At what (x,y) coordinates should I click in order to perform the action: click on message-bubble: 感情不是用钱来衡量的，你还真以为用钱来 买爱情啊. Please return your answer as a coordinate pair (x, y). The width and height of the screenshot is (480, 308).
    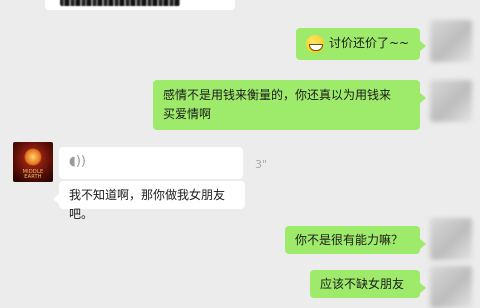
    Looking at the image, I should click on (289, 105).